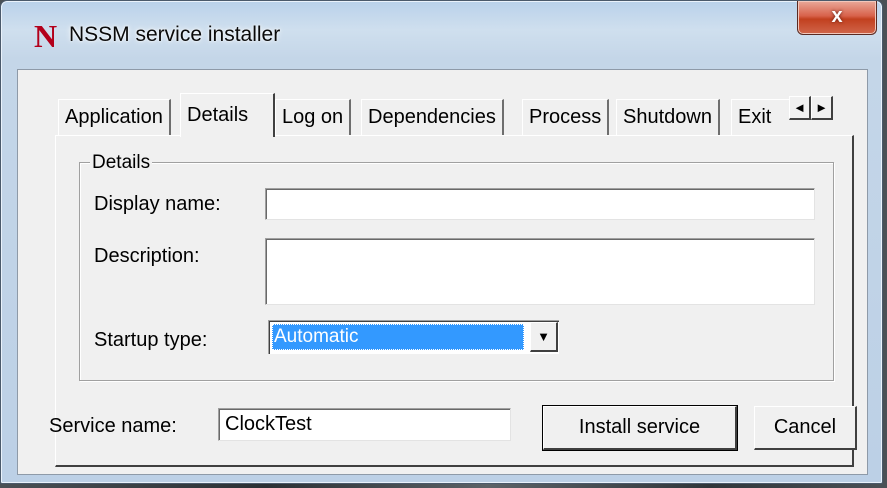 Image resolution: width=887 pixels, height=488 pixels. I want to click on tab-label: Dependencies, so click(432, 117).